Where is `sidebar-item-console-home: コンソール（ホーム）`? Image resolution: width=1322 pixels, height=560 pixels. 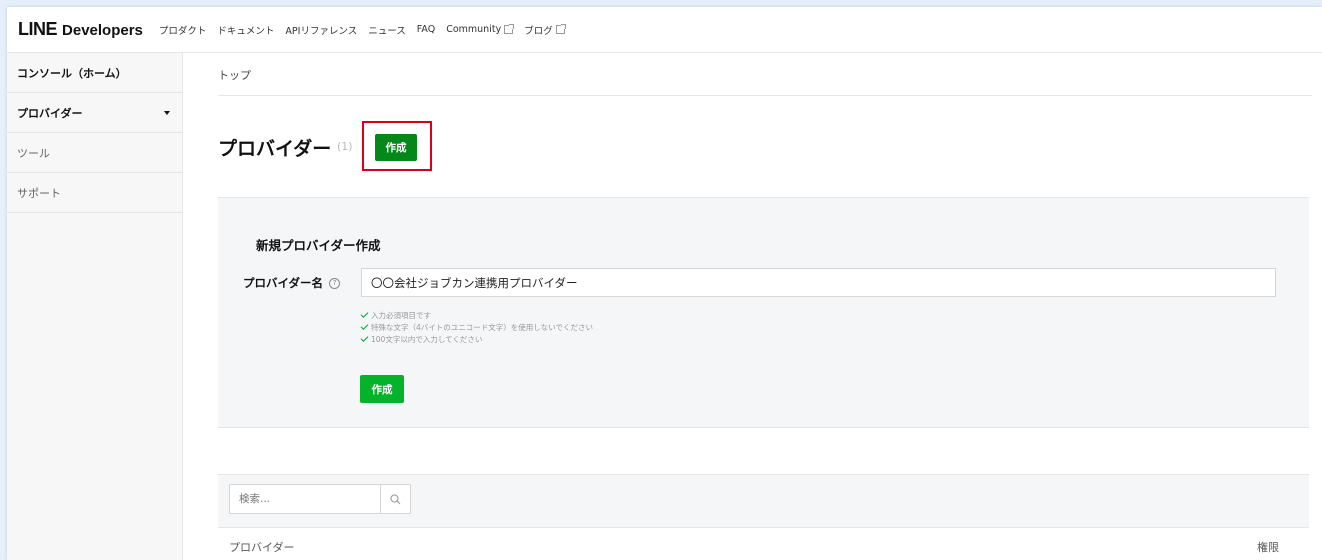
sidebar-item-console-home: コンソール（ホーム） is located at coordinates (94, 73).